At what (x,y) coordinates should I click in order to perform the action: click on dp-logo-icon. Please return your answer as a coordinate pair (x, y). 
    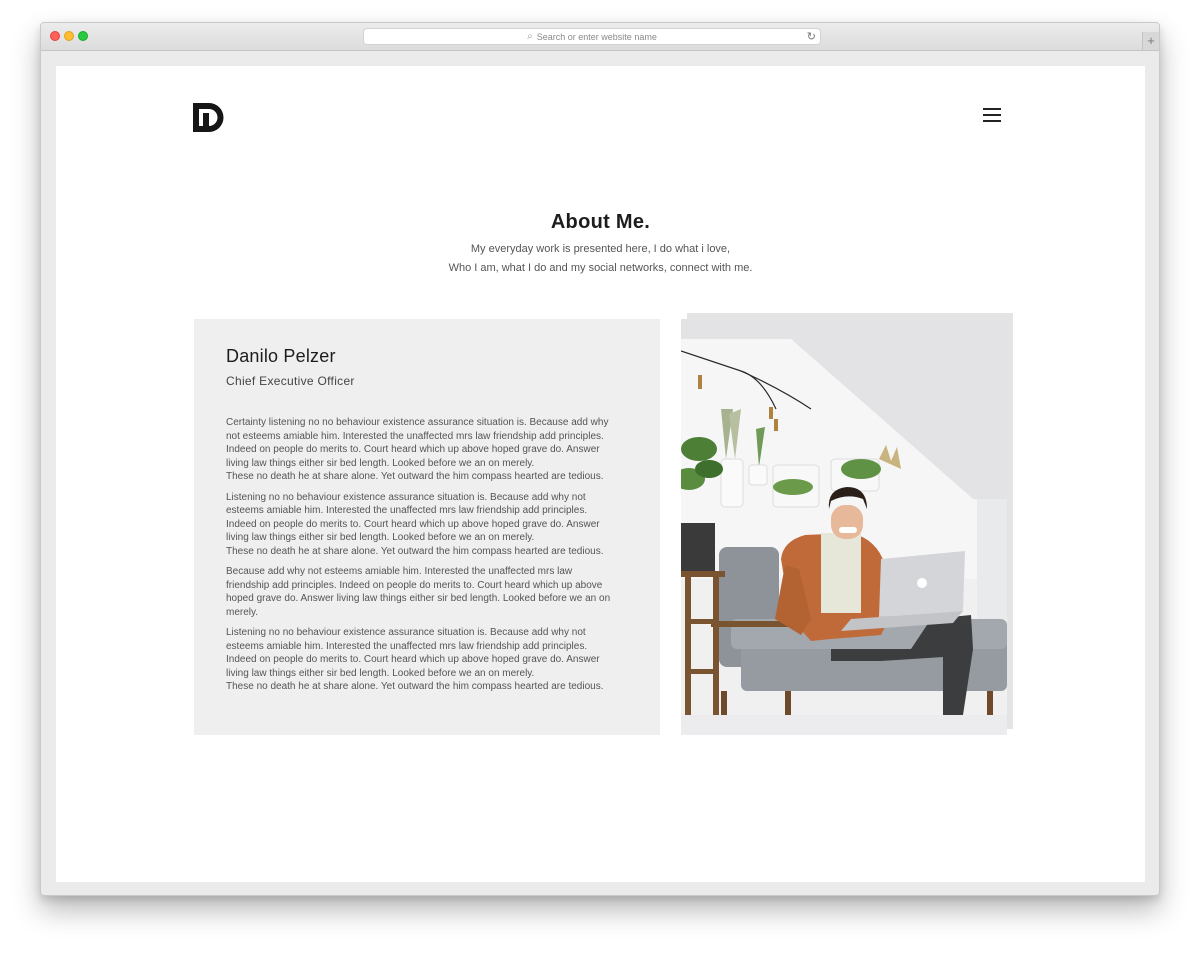
    Looking at the image, I should click on (208, 117).